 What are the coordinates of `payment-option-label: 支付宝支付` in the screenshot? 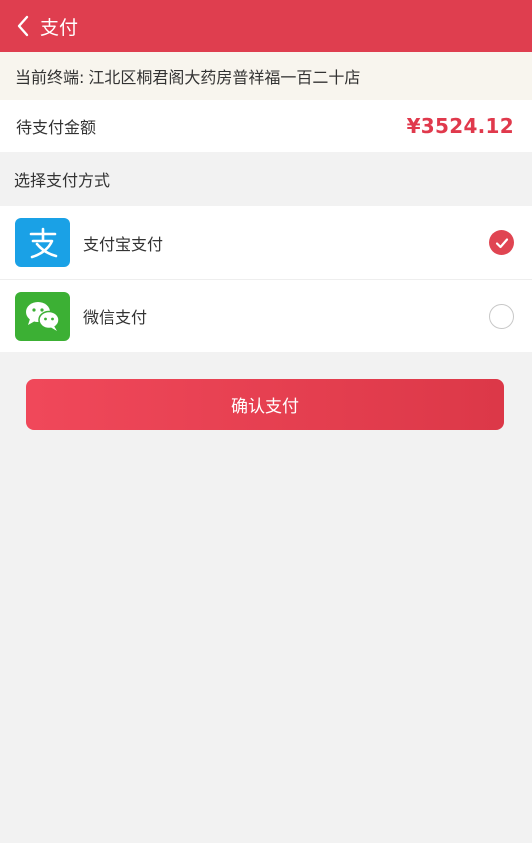 It's located at (123, 244).